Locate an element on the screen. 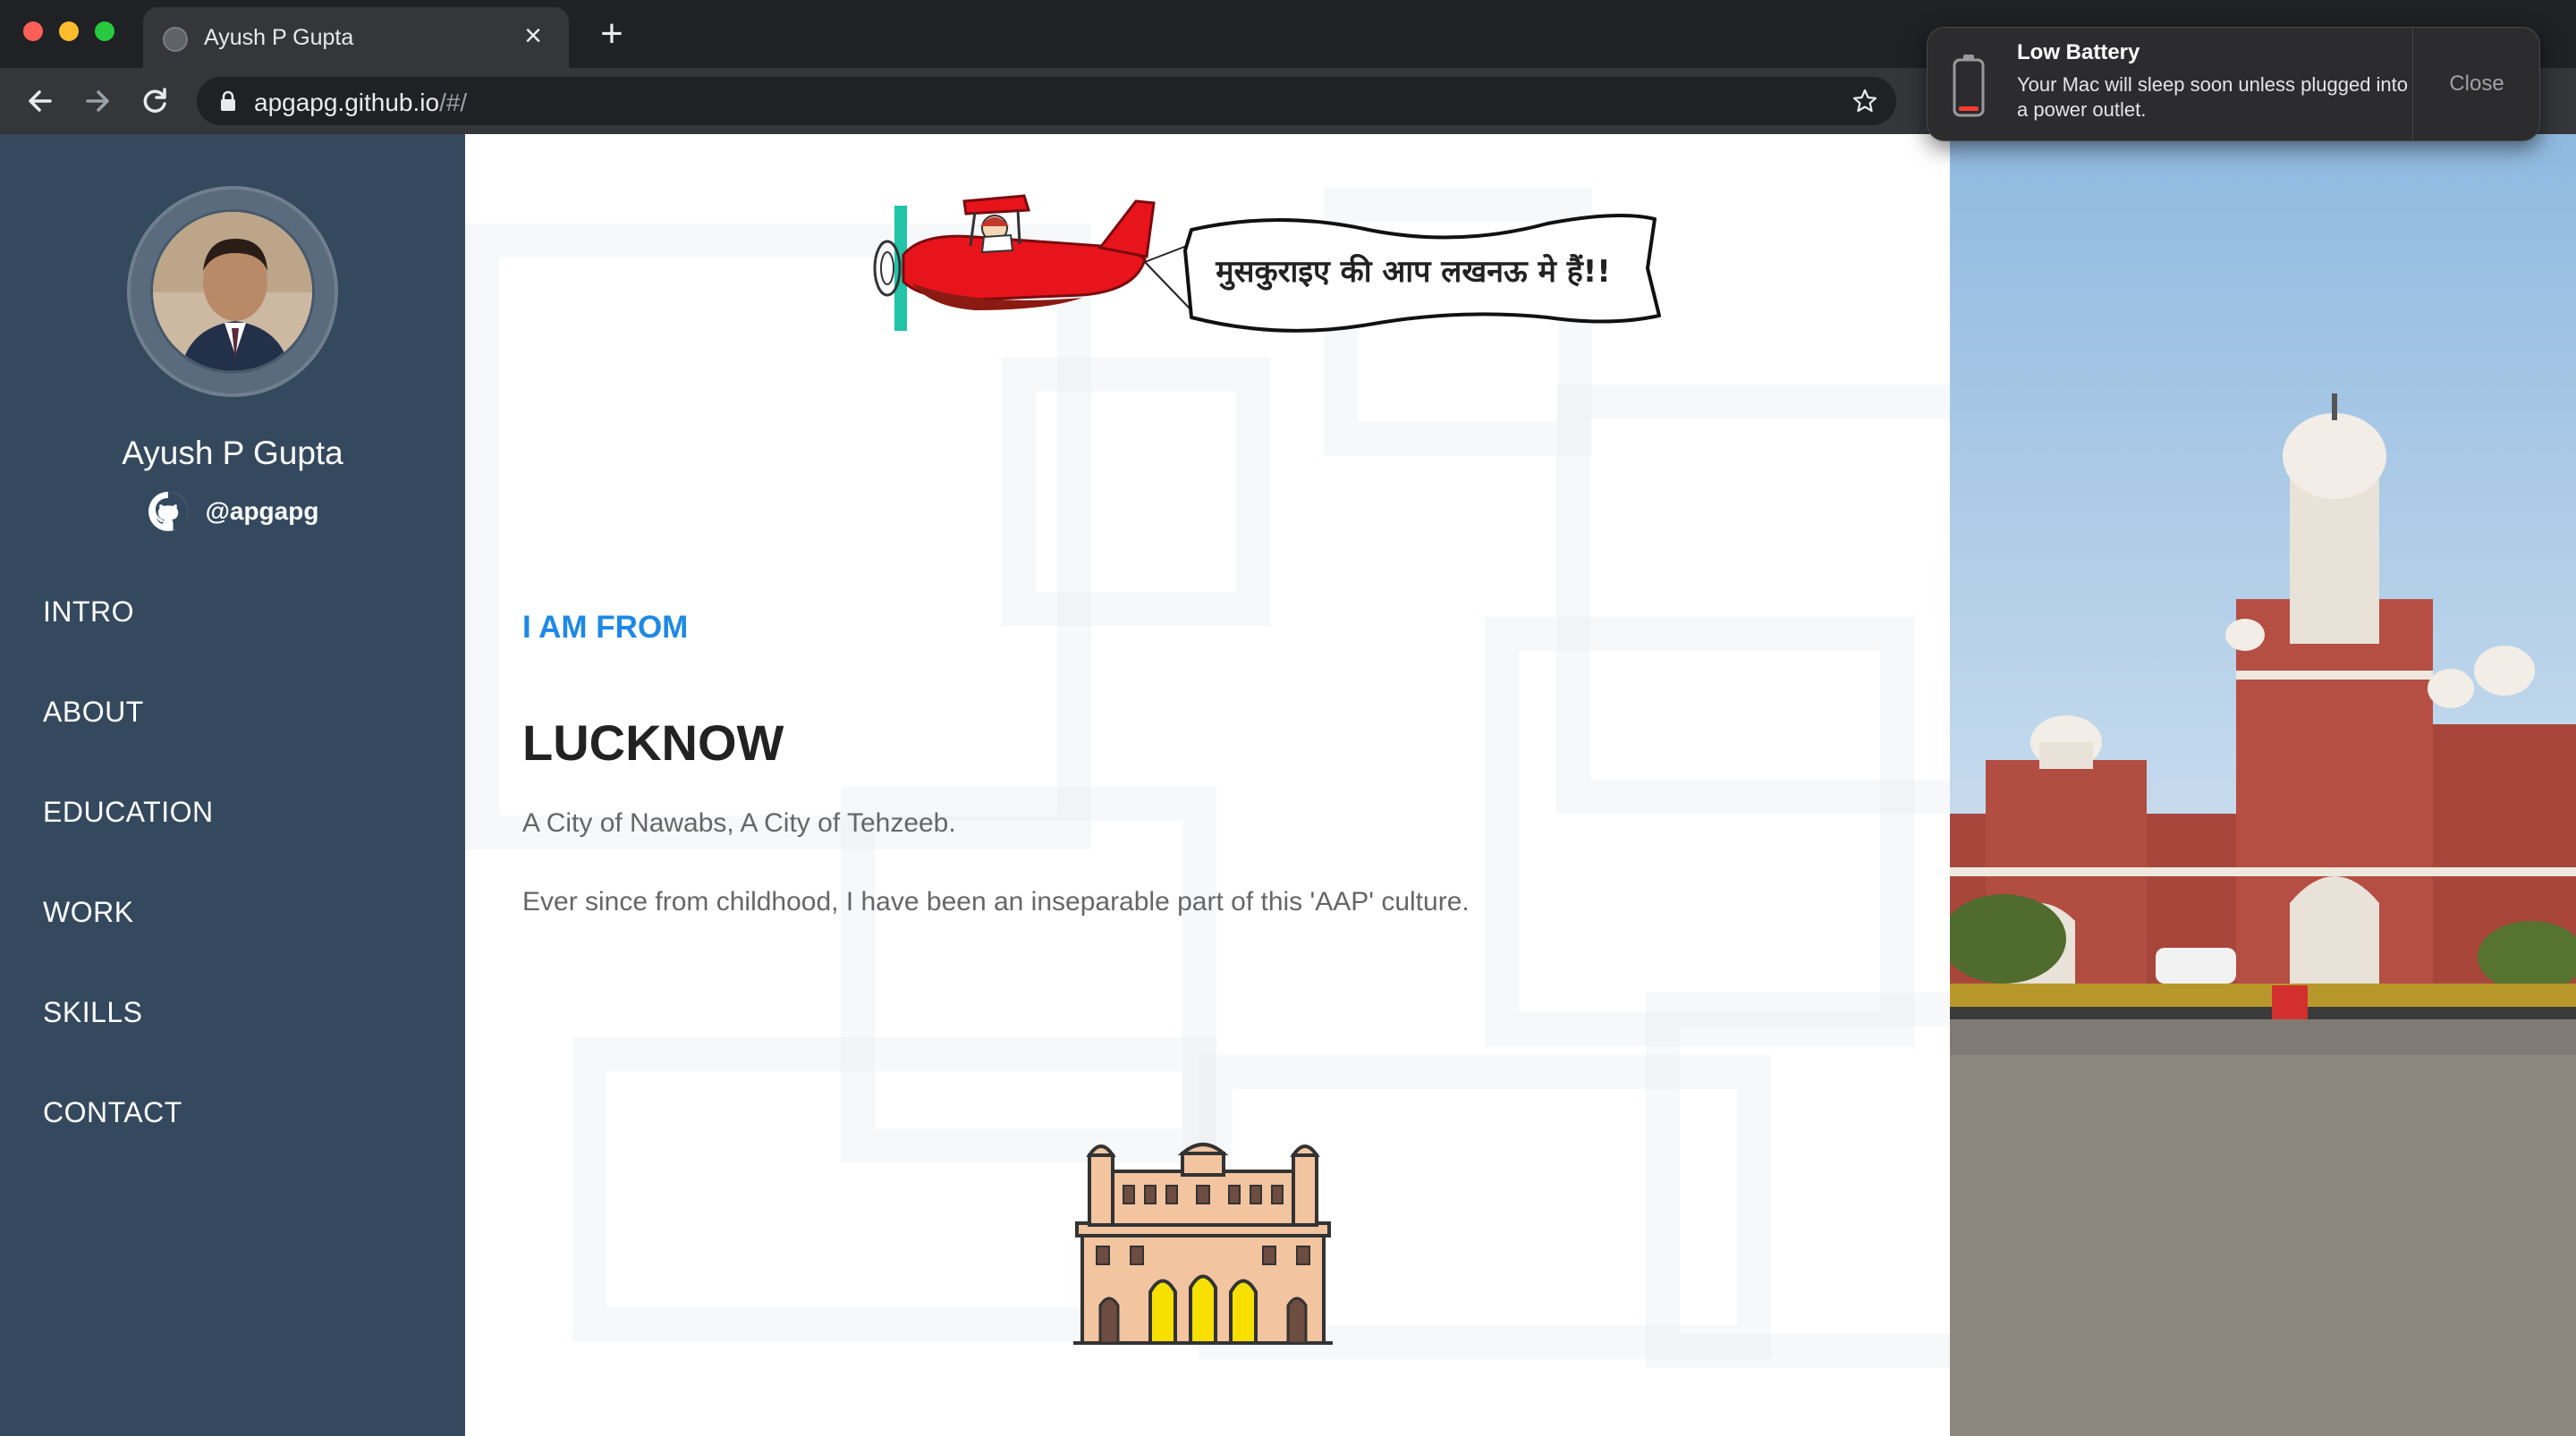 This screenshot has width=2576, height=1436. nav-item-contact: CONTACT is located at coordinates (112, 1112).